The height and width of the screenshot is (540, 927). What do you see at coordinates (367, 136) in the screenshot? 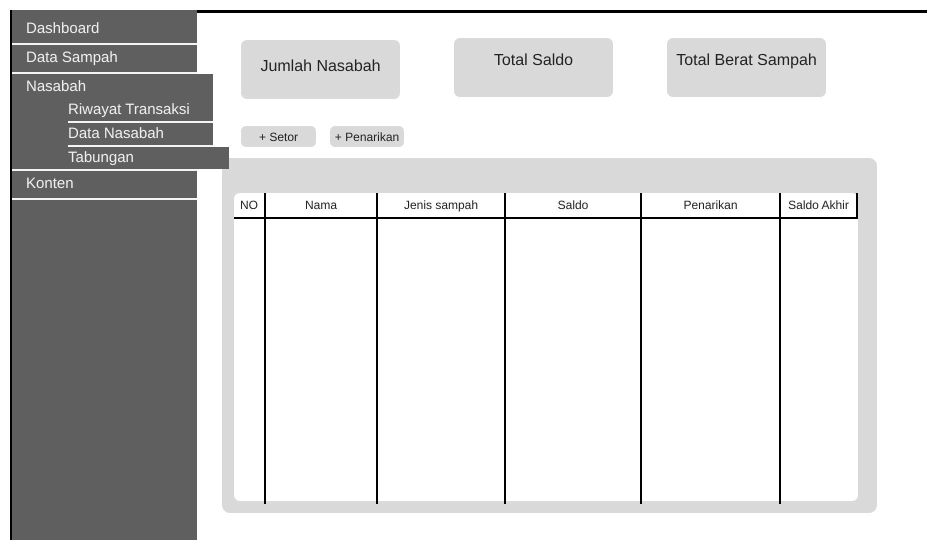
I see `action-button: + Penarikan` at bounding box center [367, 136].